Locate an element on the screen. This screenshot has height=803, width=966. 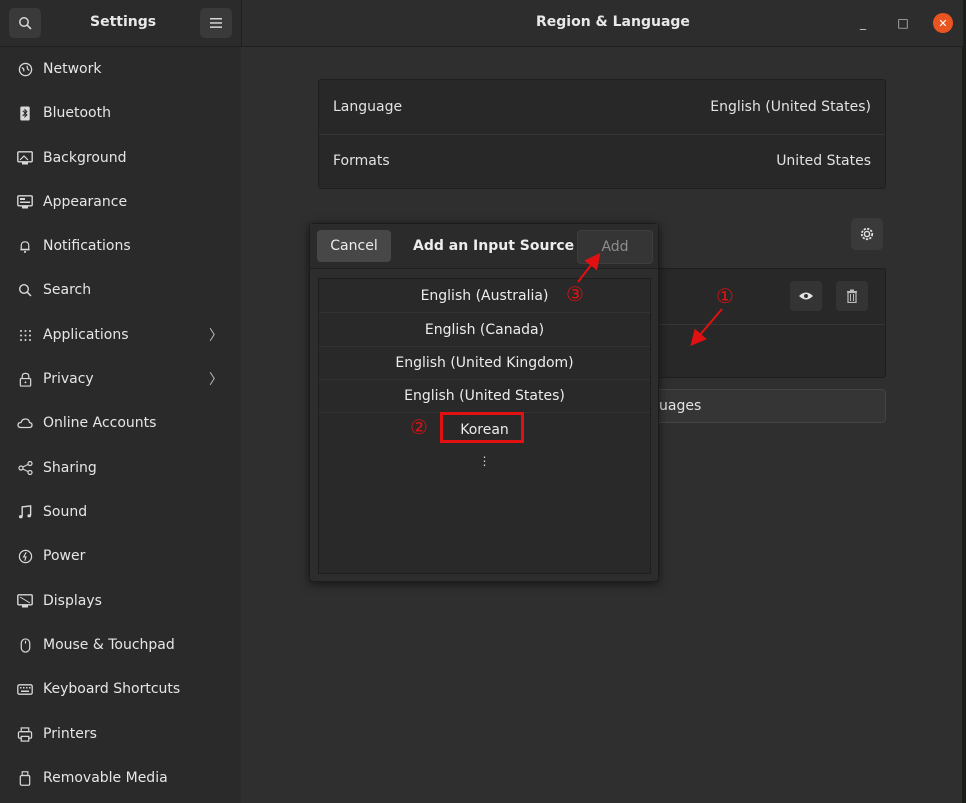
annotation-arrows is located at coordinates (650, 299).